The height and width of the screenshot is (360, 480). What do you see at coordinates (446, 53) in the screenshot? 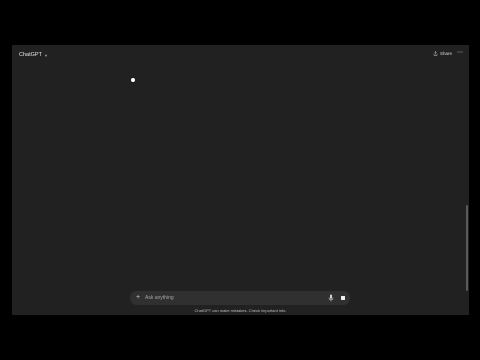
I see `share-label: Share` at bounding box center [446, 53].